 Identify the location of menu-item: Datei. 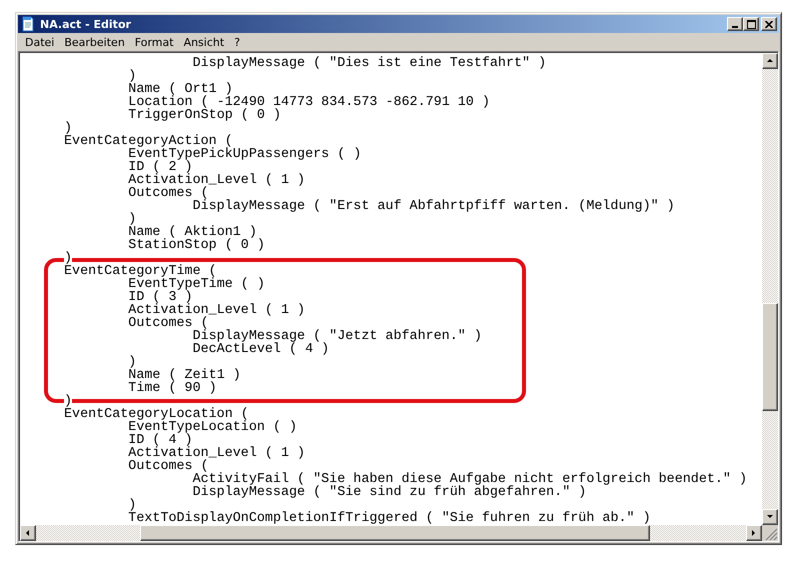
(40, 42).